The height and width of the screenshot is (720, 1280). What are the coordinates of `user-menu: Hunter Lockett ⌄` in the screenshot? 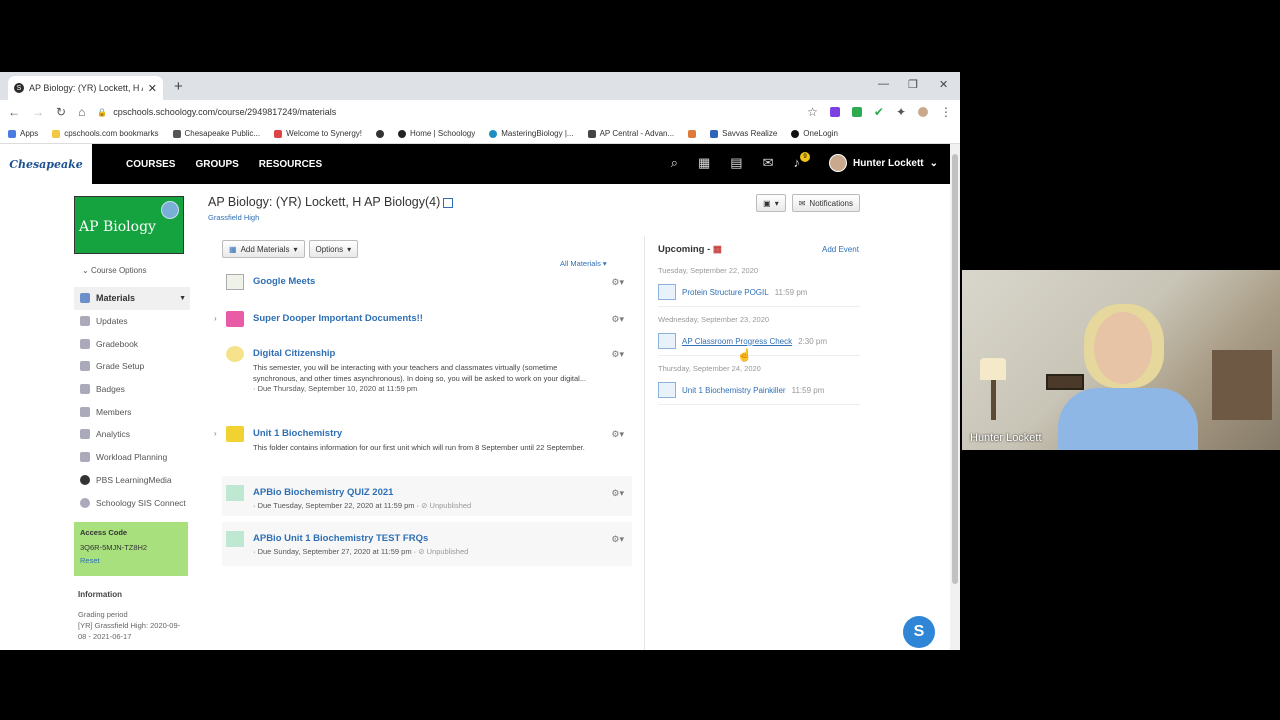 It's located at (883, 163).